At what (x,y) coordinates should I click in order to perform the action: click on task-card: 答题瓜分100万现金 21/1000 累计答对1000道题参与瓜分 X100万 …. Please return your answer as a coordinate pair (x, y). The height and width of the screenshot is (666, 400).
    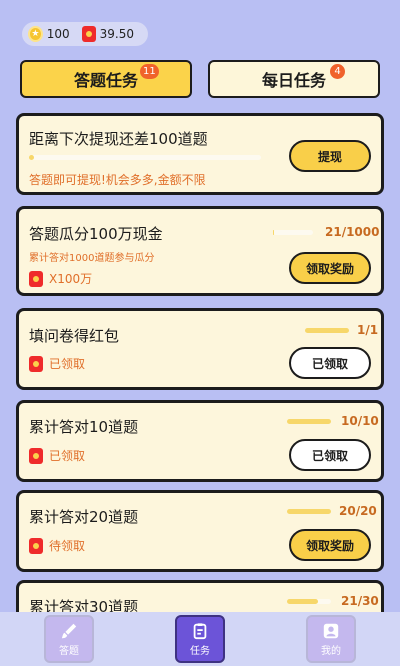
    Looking at the image, I should click on (200, 251).